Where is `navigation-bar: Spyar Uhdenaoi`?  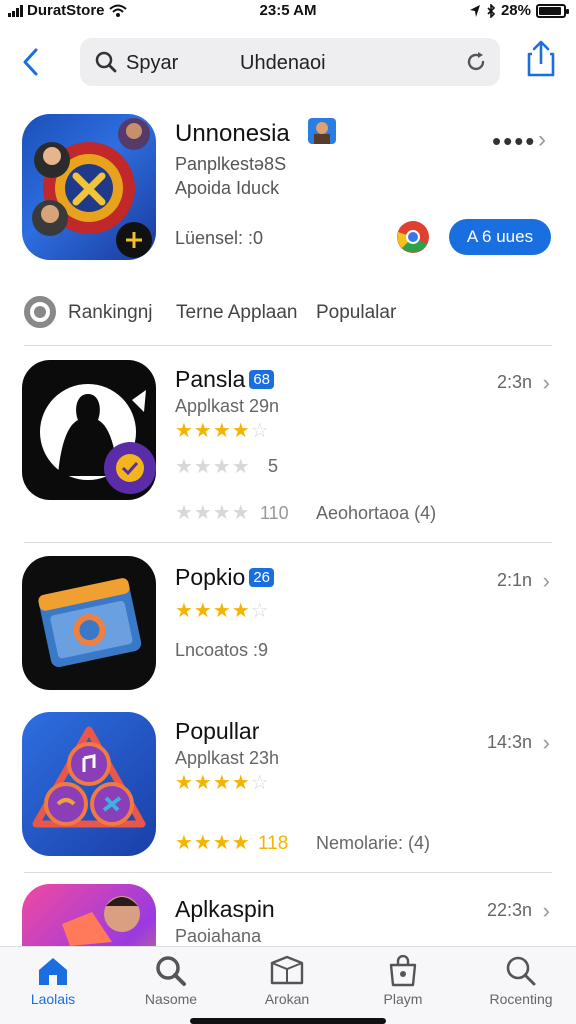 navigation-bar: Spyar Uhdenaoi is located at coordinates (288, 62).